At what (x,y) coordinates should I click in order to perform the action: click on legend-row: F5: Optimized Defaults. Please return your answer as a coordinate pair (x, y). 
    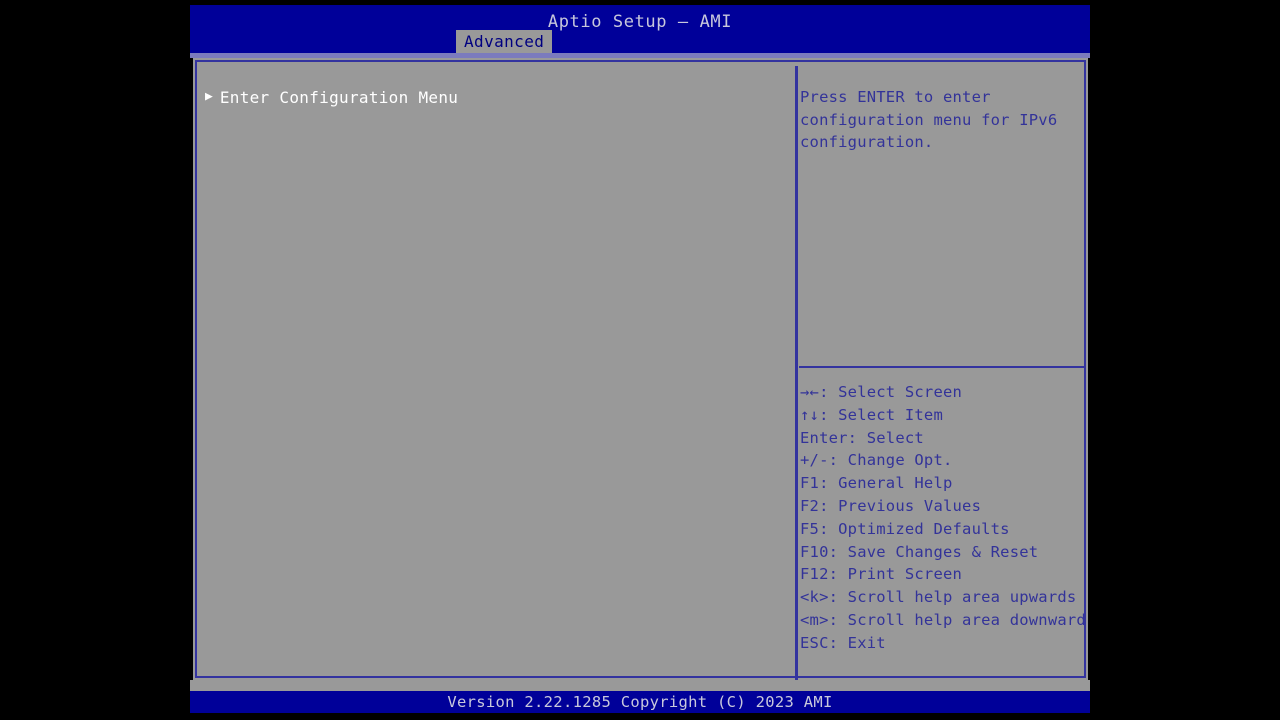
    Looking at the image, I should click on (942, 529).